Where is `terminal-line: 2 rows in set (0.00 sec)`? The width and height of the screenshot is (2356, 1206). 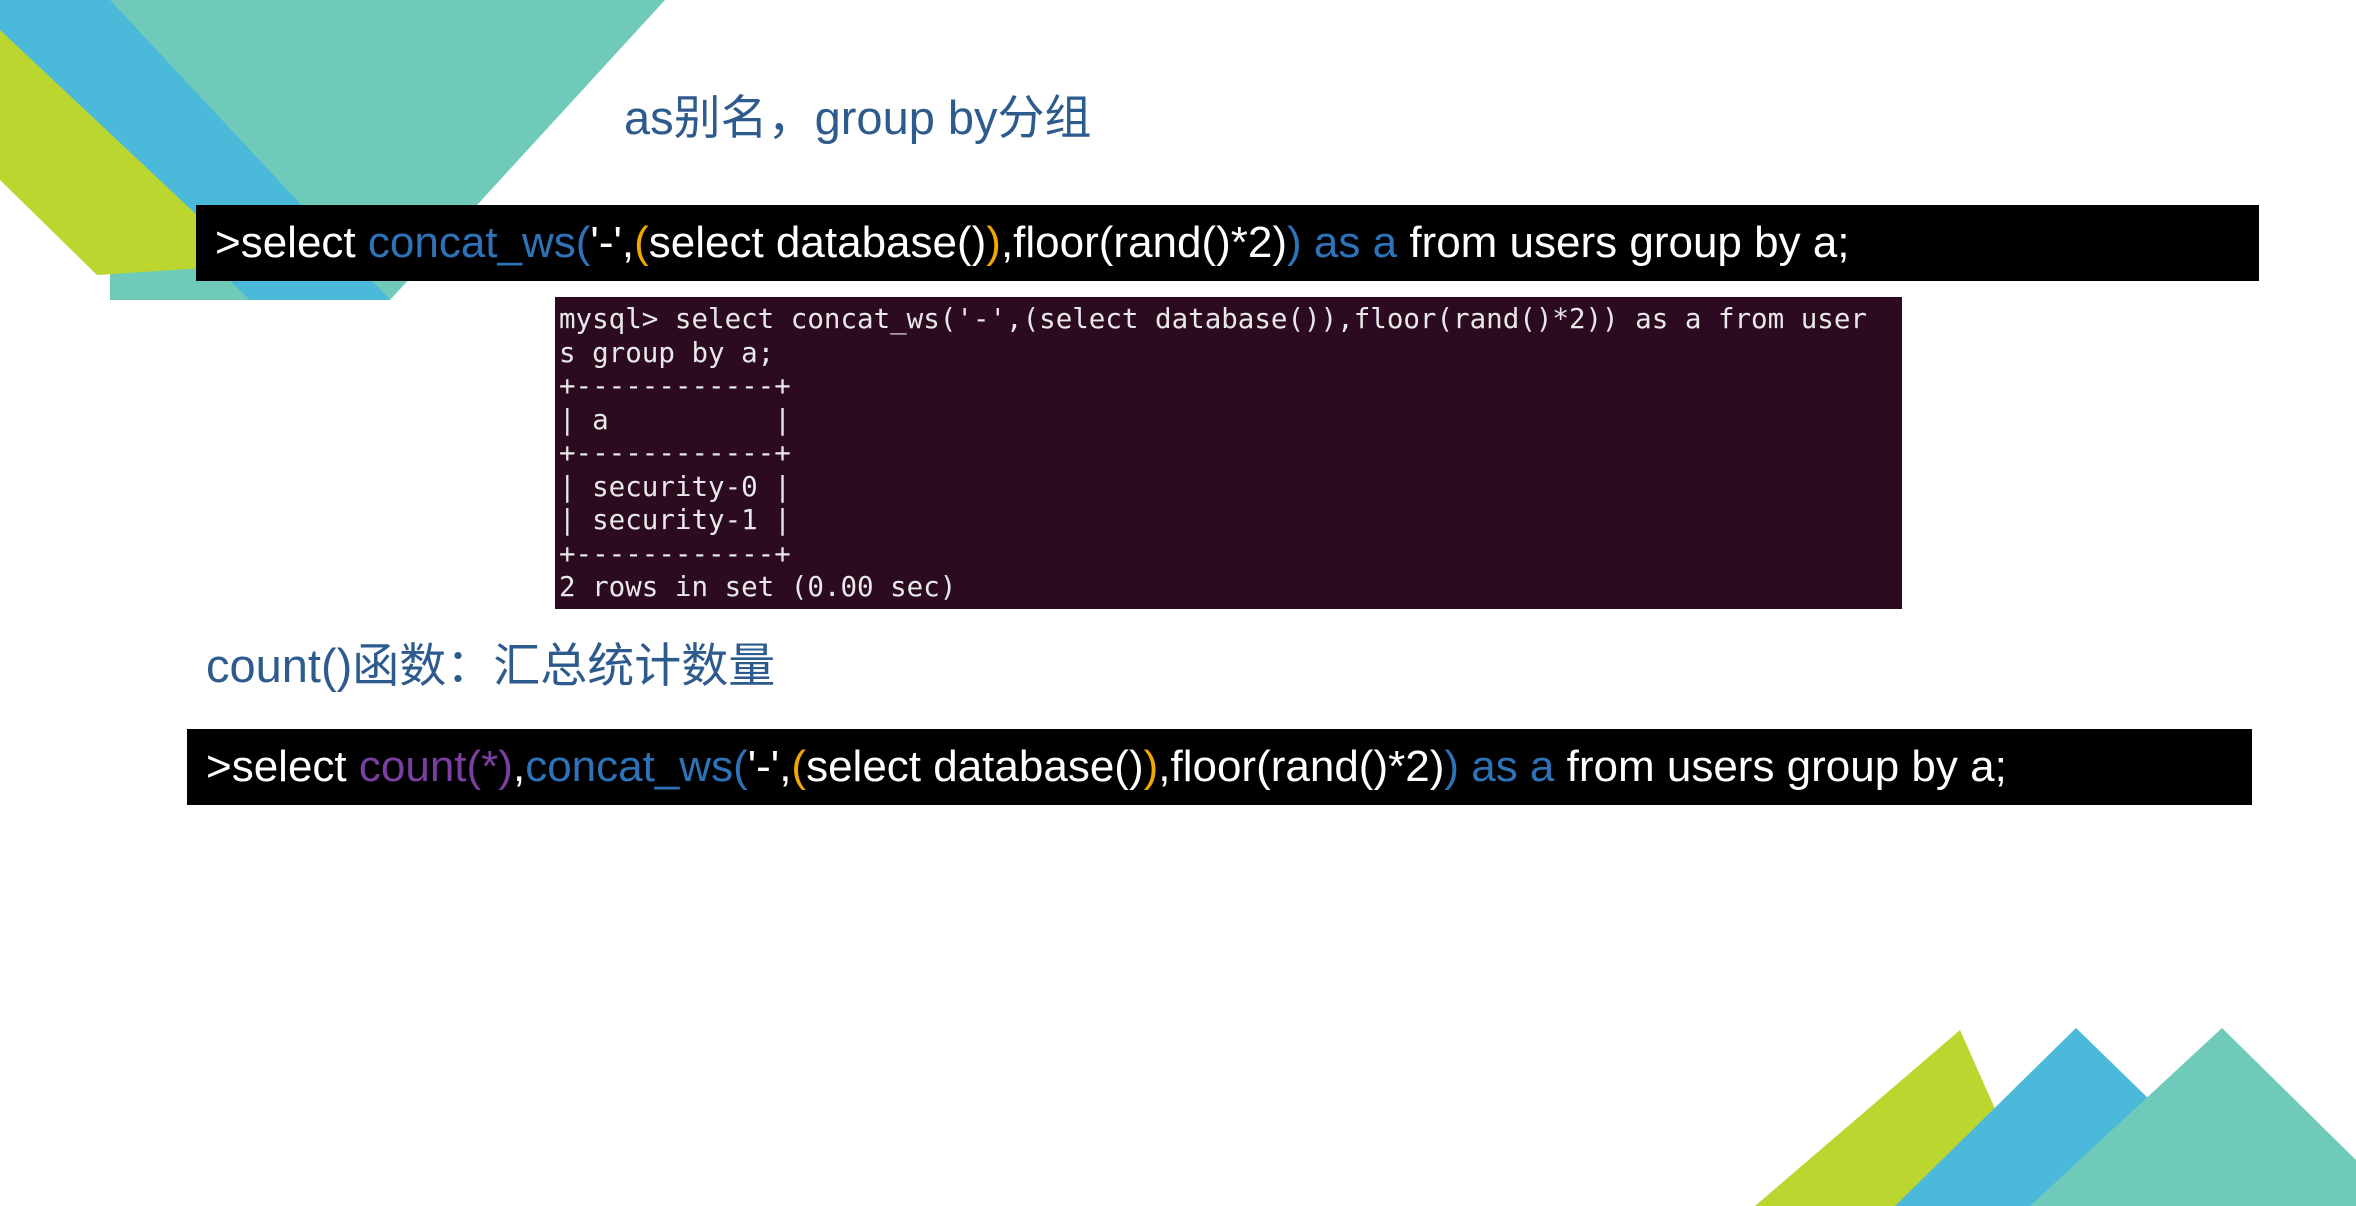
terminal-line: 2 rows in set (0.00 sec) is located at coordinates (758, 587).